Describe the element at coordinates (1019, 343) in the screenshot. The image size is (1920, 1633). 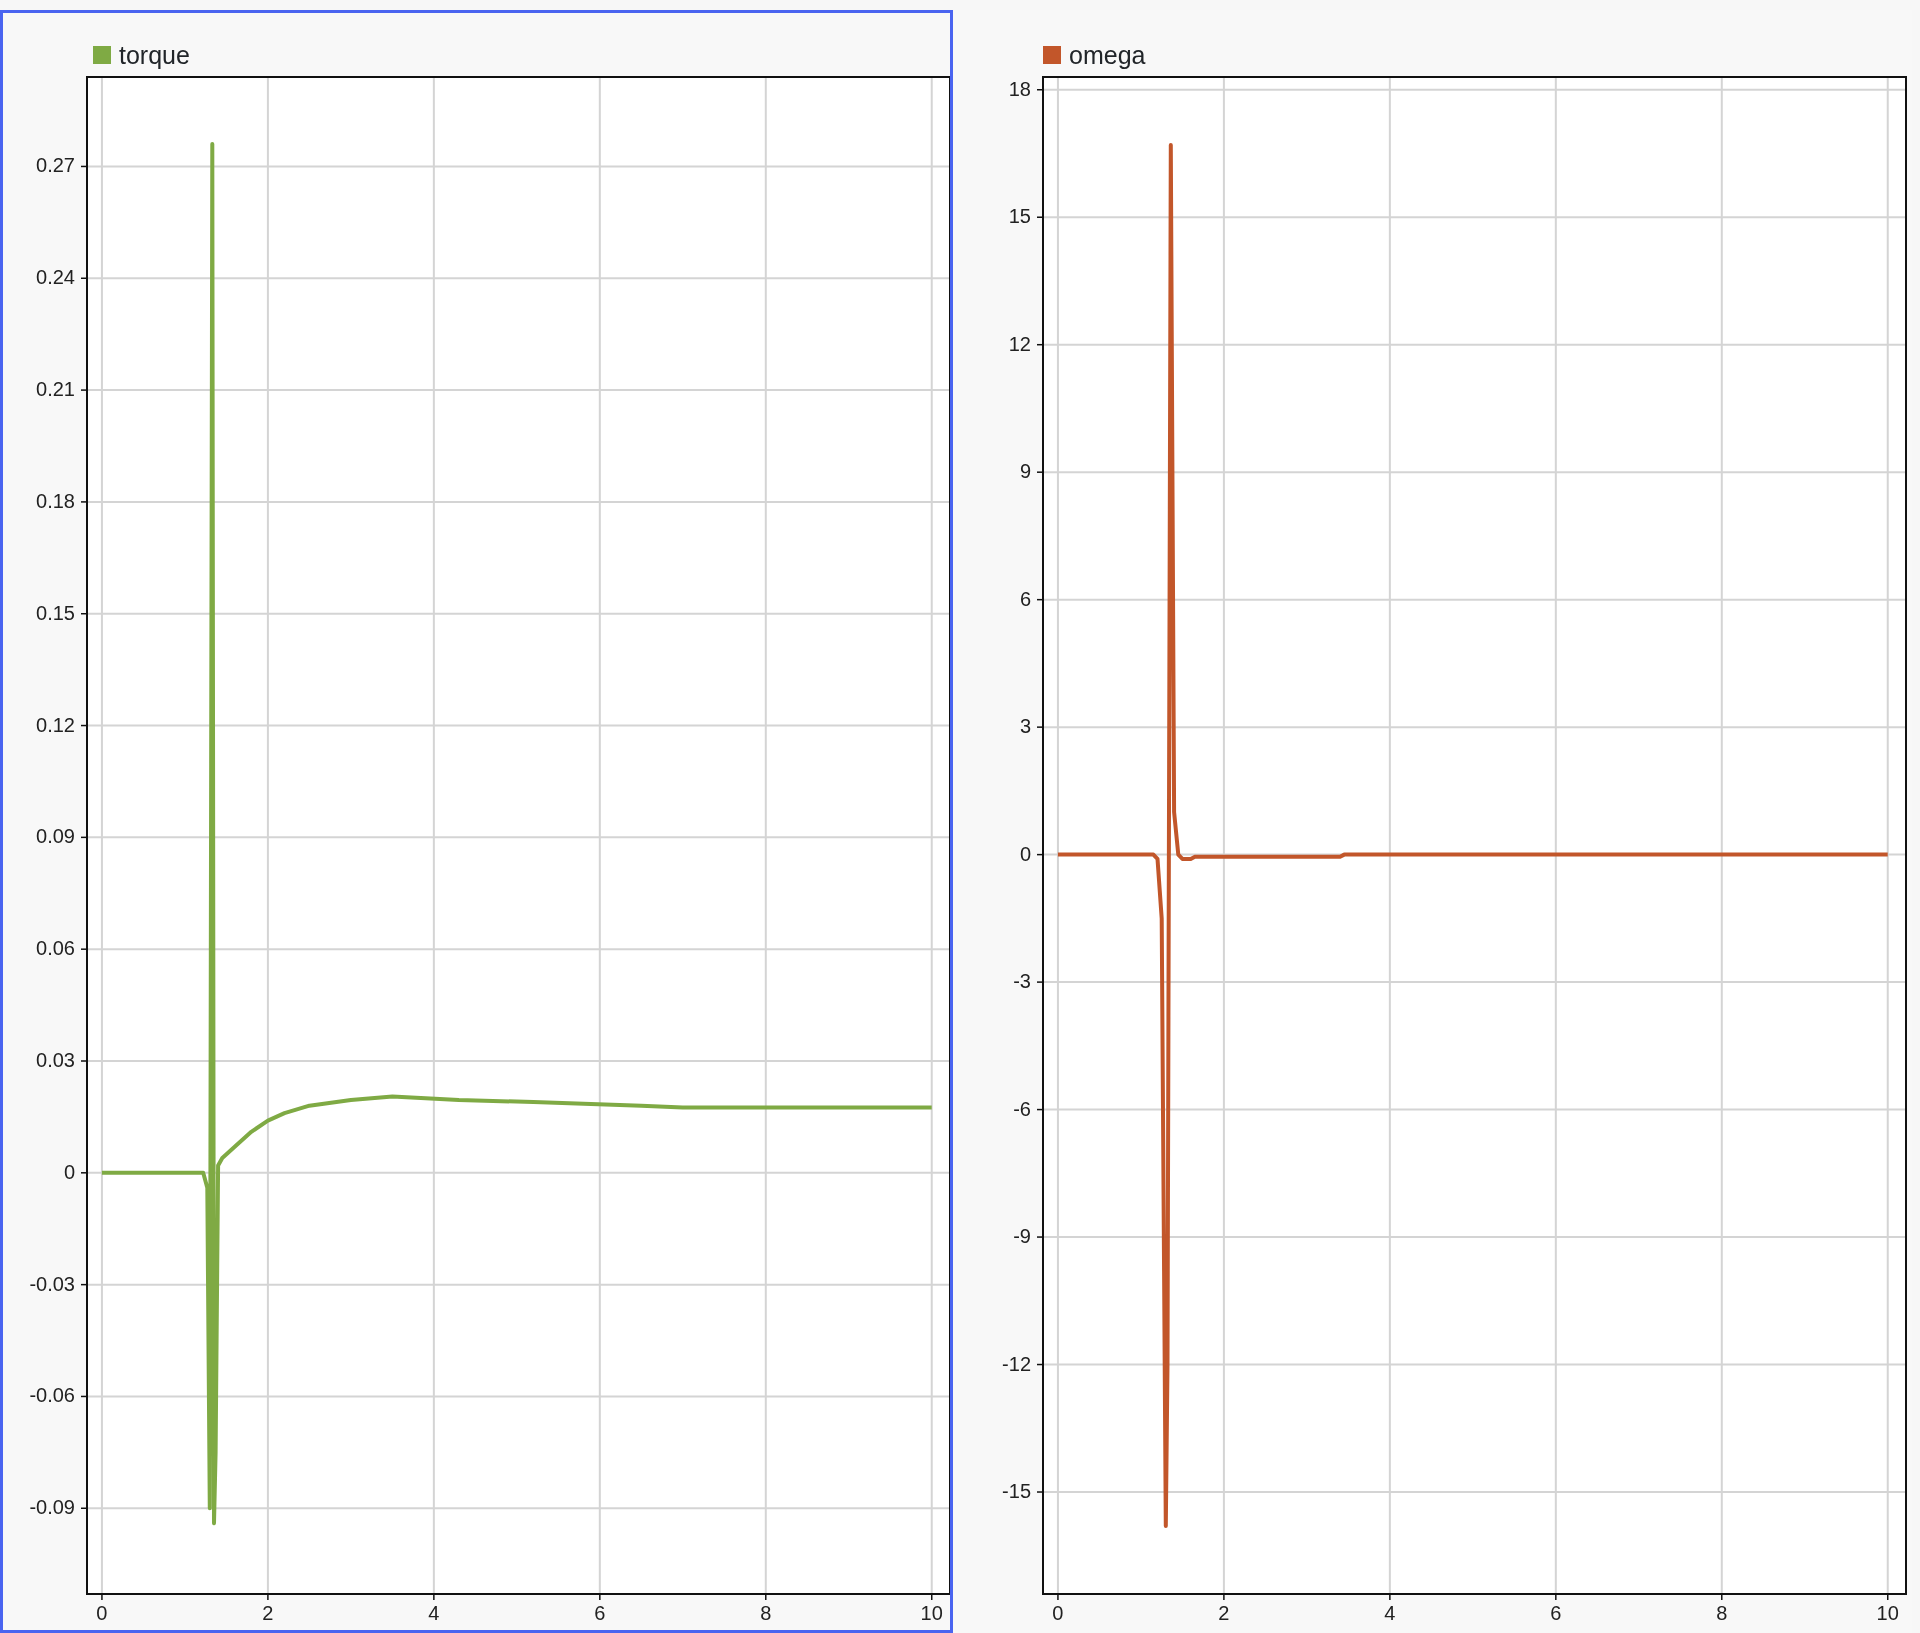
I see `y-tick-label: 12` at that location.